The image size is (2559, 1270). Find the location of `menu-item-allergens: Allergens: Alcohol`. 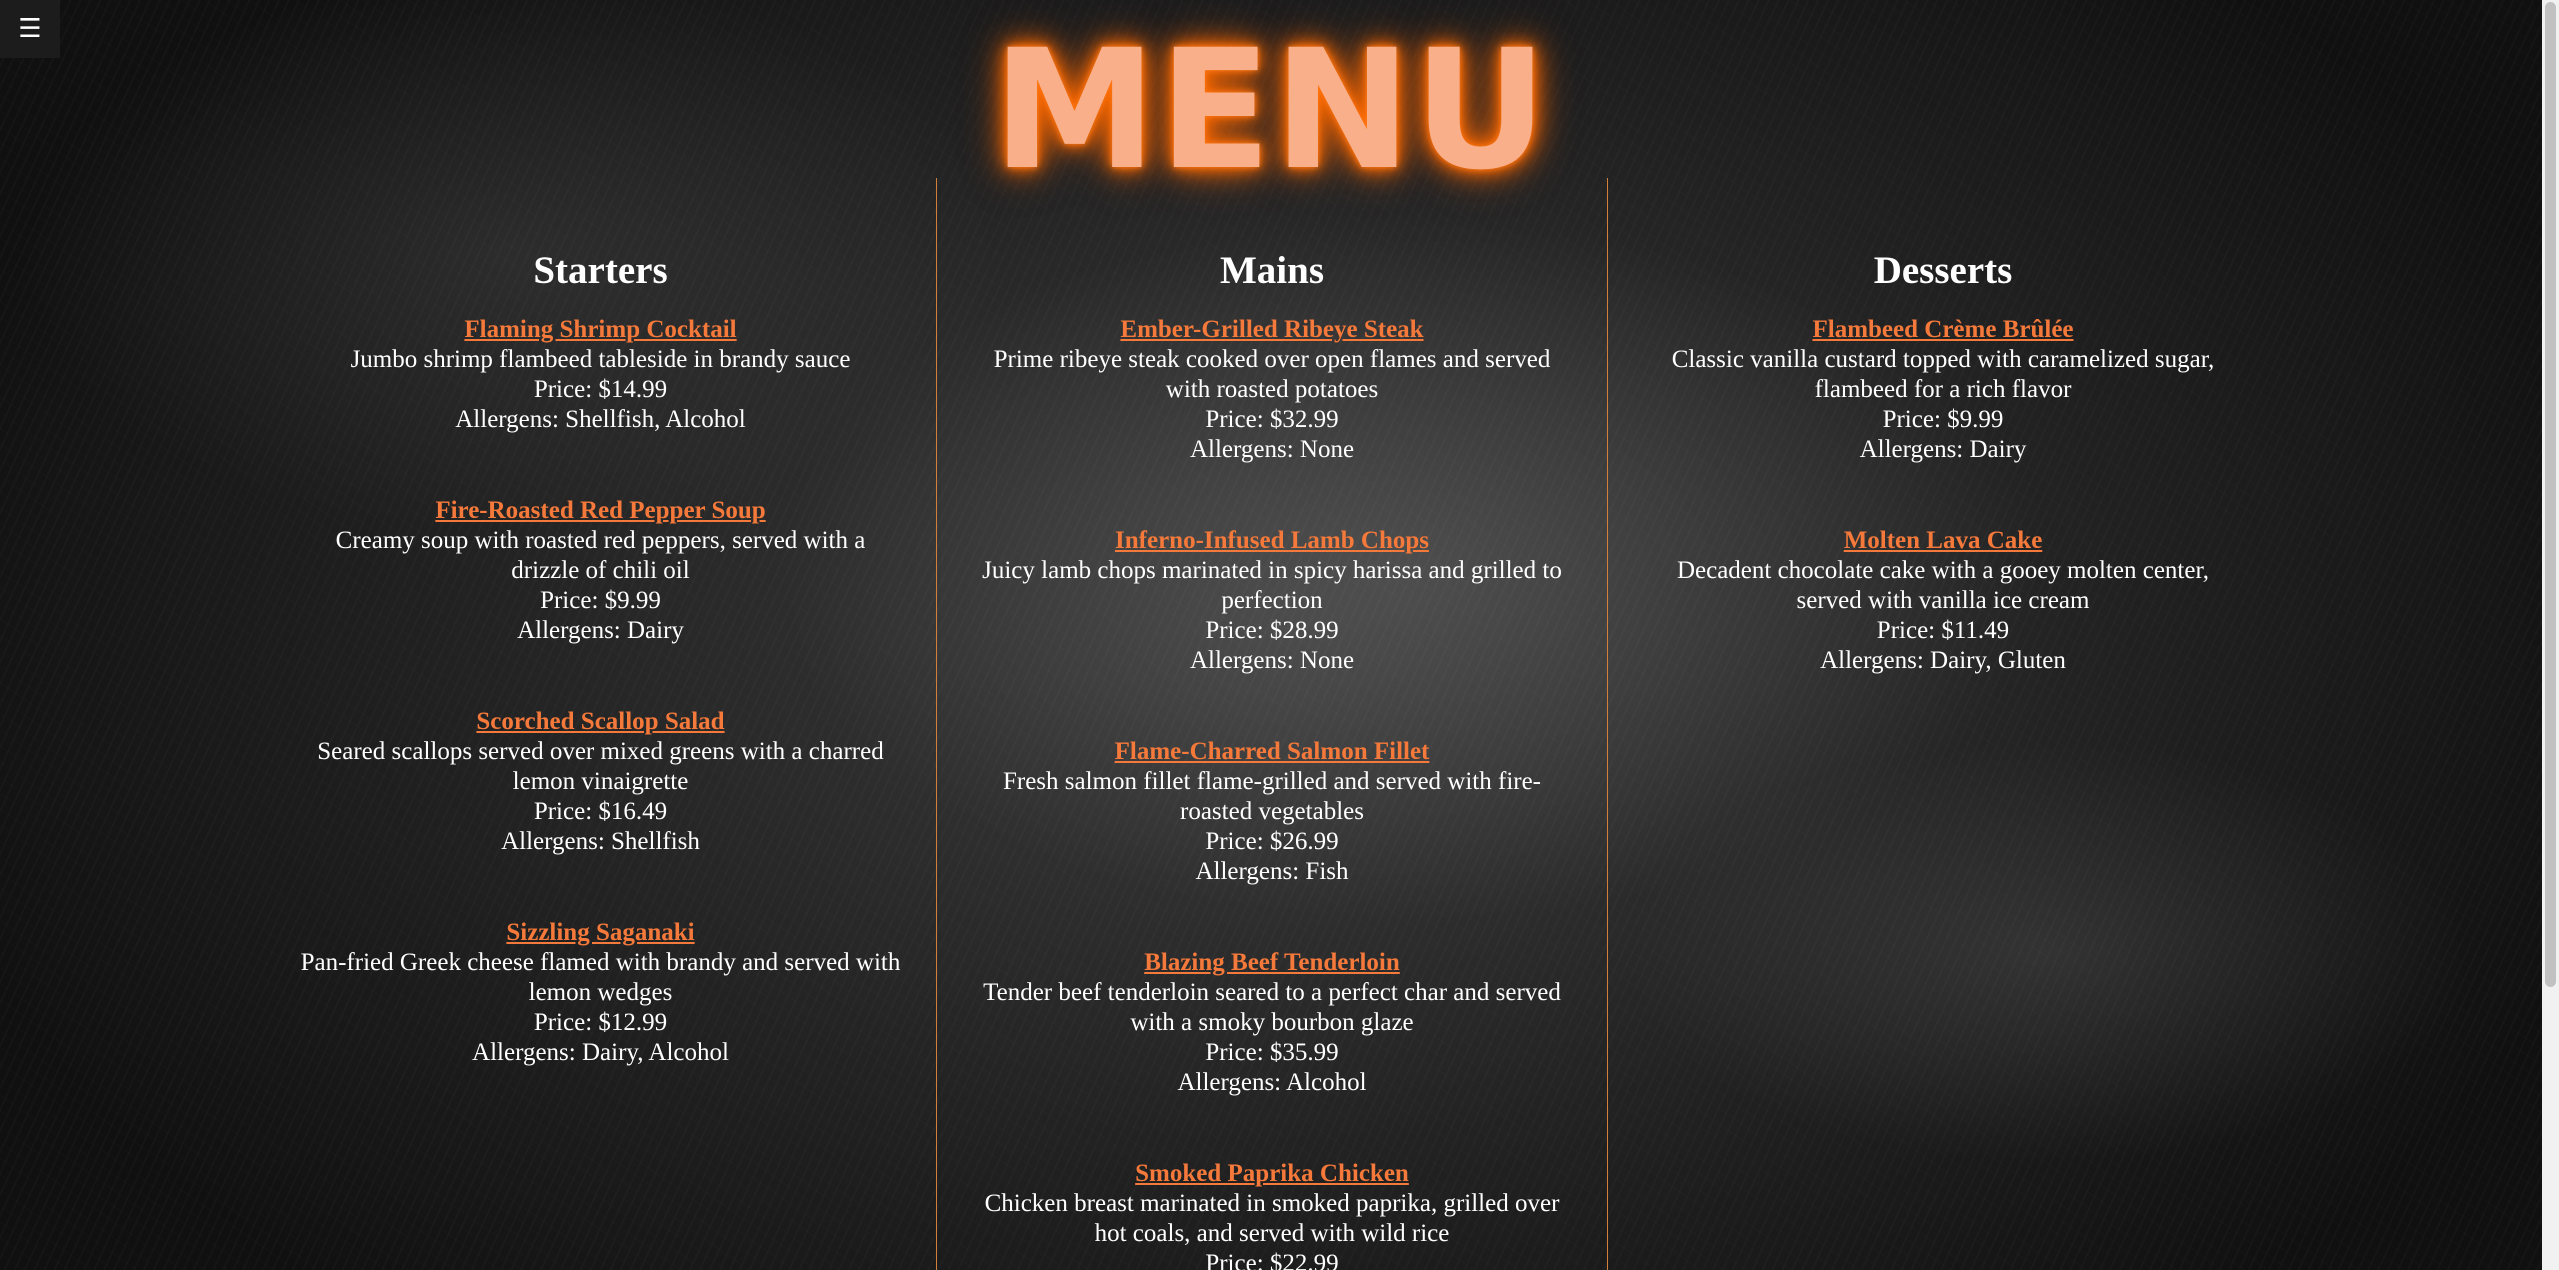

menu-item-allergens: Allergens: Alcohol is located at coordinates (1272, 1082).